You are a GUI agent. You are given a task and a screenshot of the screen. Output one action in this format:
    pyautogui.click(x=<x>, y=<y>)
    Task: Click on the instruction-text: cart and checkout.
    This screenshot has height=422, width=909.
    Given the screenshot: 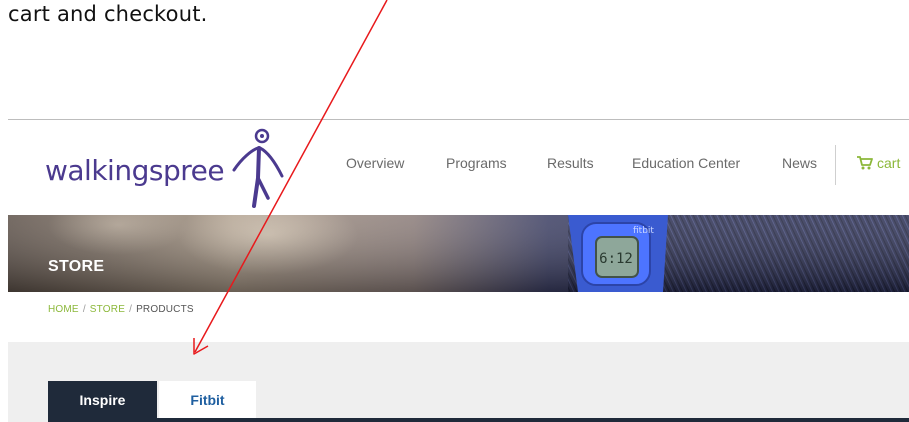 What is the action you would take?
    pyautogui.click(x=108, y=14)
    